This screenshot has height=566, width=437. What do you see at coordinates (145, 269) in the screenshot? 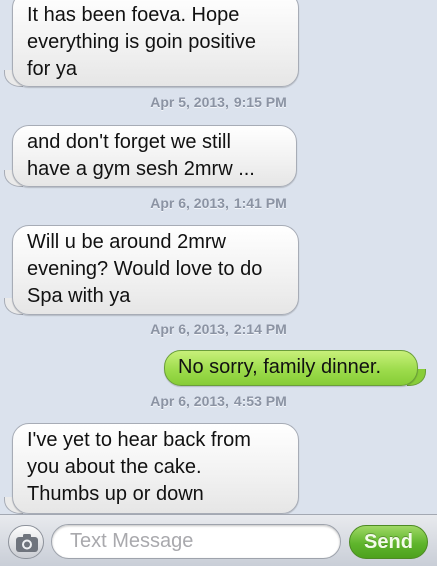
I see `message-line: evening? Would love to do` at bounding box center [145, 269].